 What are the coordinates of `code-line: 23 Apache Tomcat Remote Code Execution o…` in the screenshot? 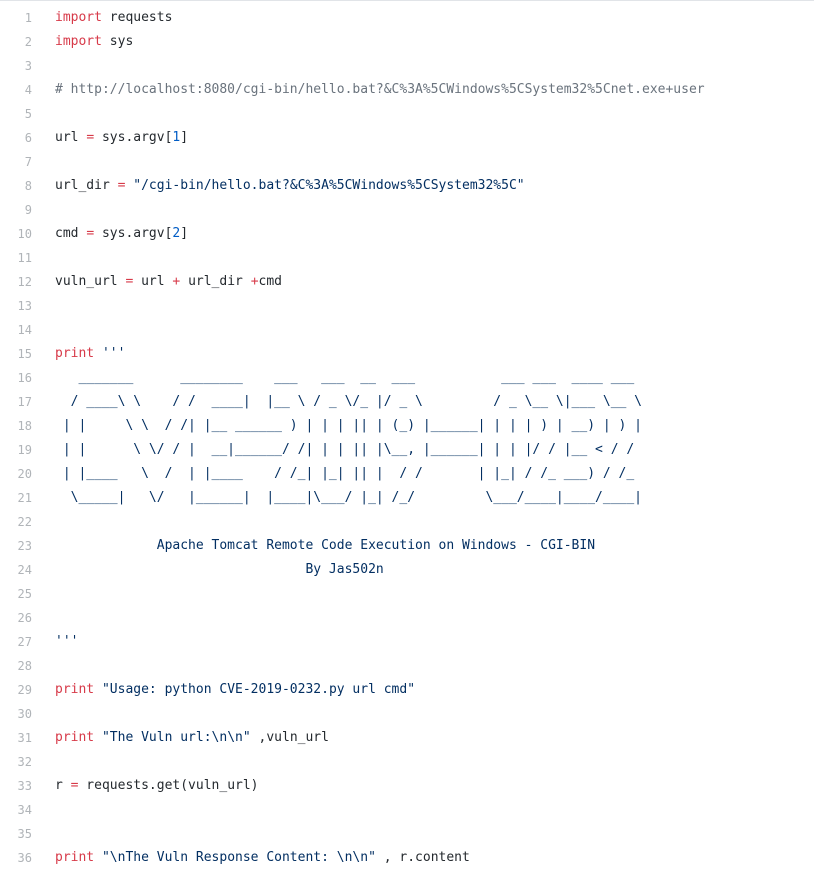 It's located at (407, 547).